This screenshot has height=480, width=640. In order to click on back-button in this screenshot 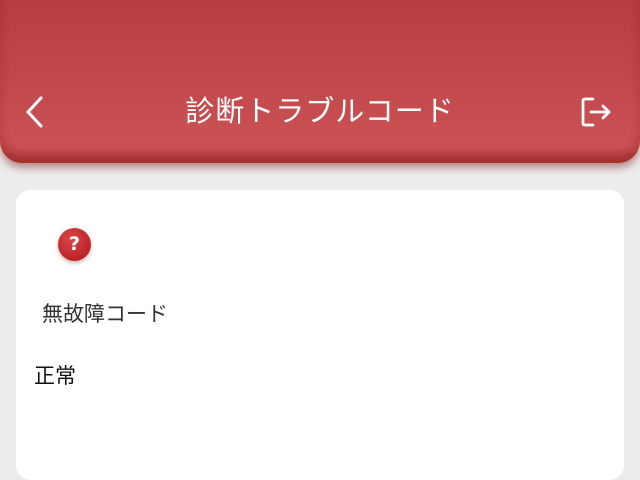, I will do `click(34, 112)`.